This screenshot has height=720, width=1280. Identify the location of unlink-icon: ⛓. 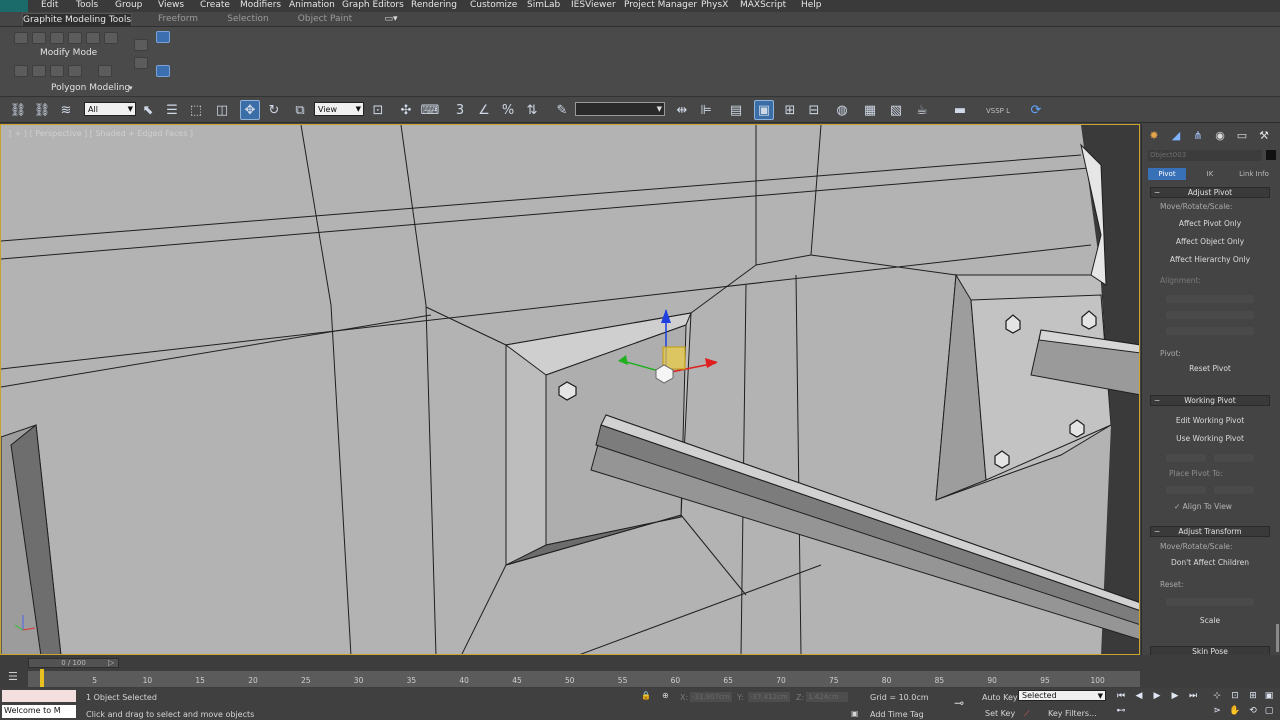
(42, 110).